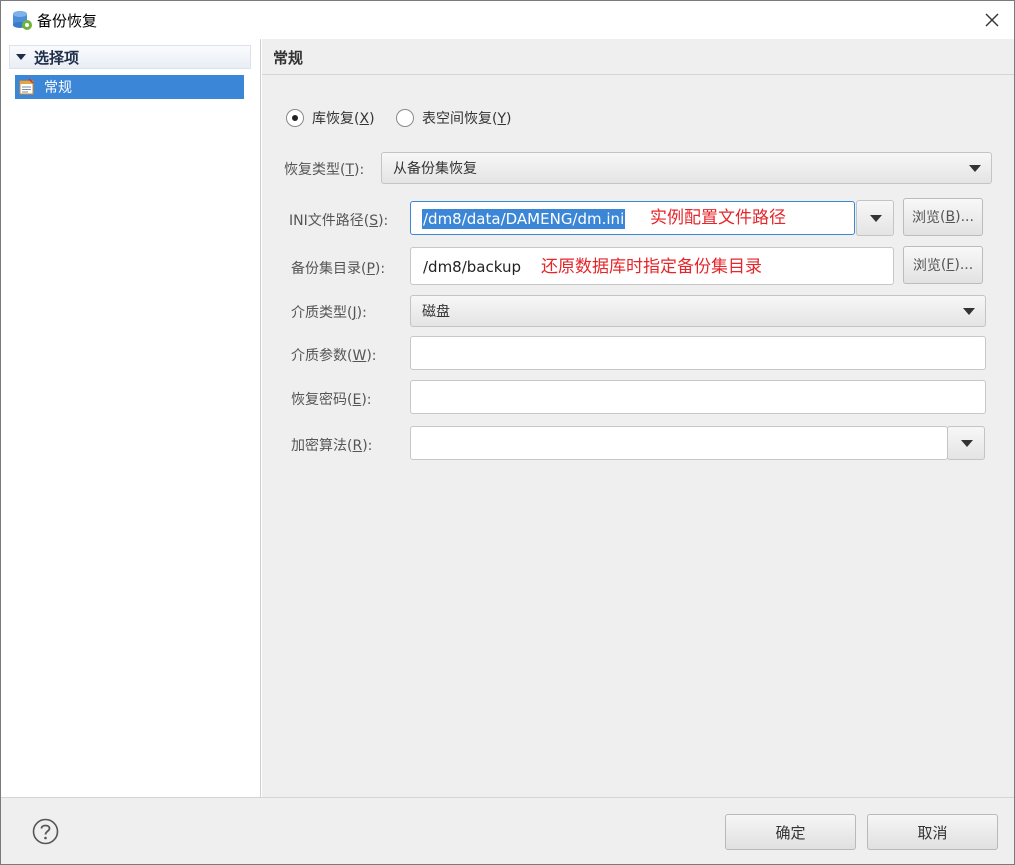 This screenshot has height=865, width=1015. I want to click on backup-dir-label: 备份集目录(P):, so click(338, 269).